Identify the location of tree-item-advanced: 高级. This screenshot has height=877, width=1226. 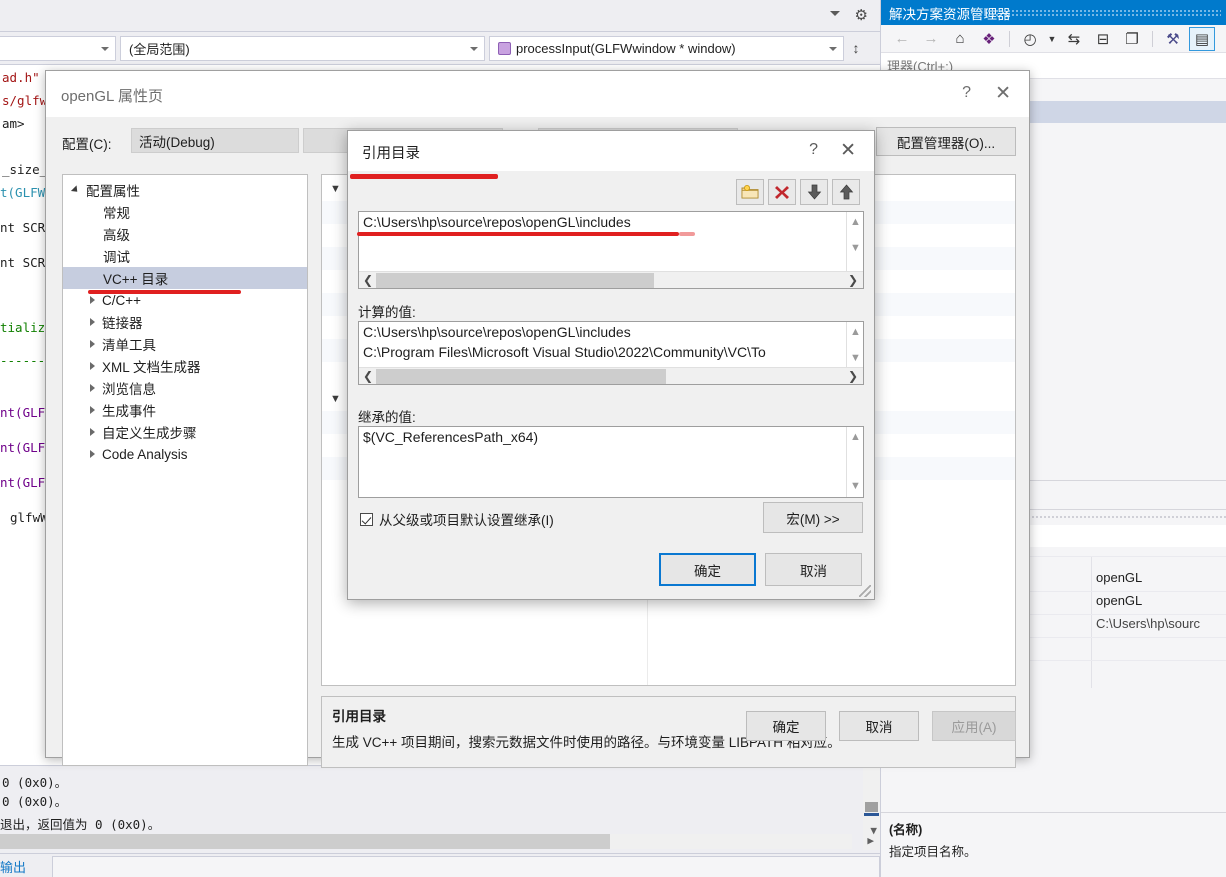
(185, 234).